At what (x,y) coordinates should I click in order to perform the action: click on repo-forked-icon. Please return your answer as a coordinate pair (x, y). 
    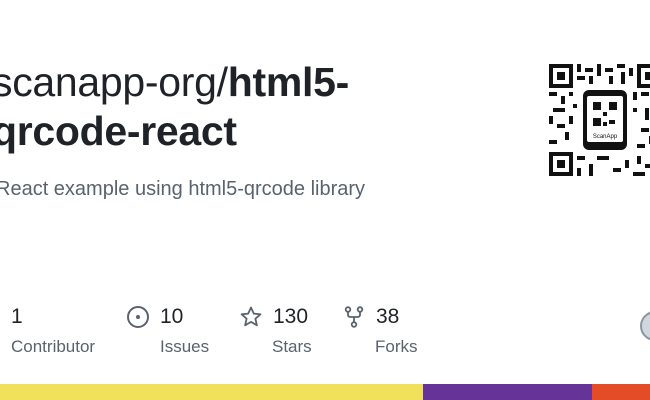
    Looking at the image, I should click on (354, 317).